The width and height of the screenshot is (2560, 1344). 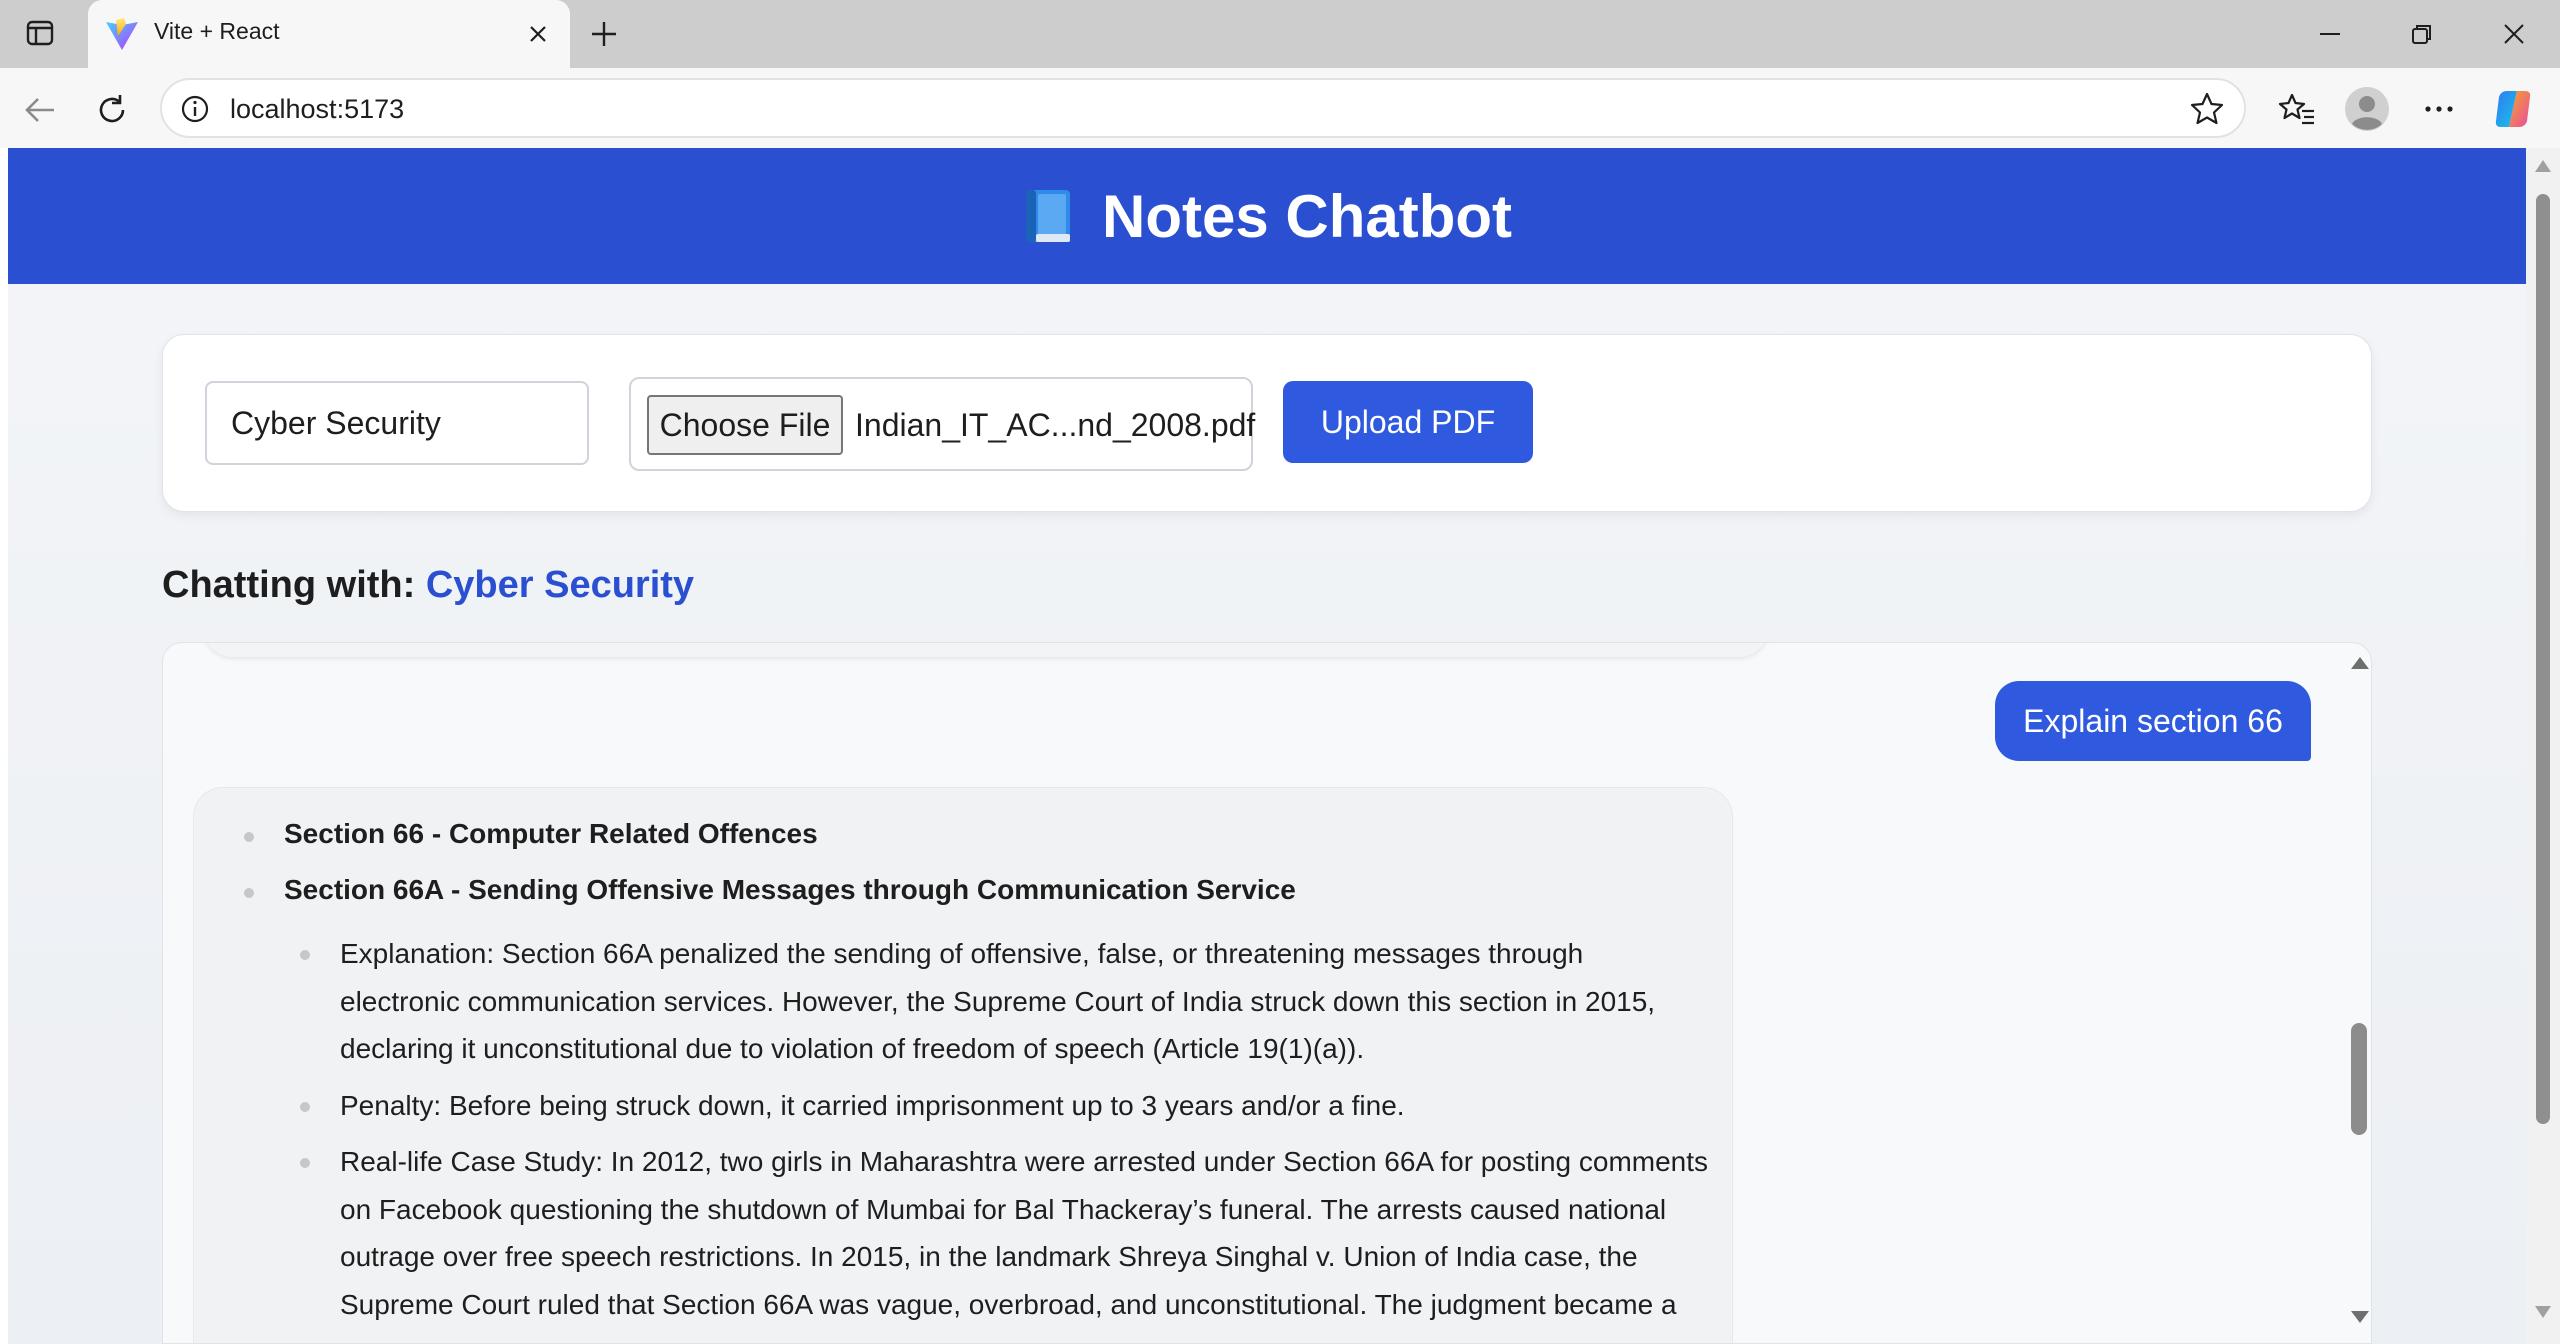 What do you see at coordinates (2357, 993) in the screenshot?
I see `chat-scrollbar` at bounding box center [2357, 993].